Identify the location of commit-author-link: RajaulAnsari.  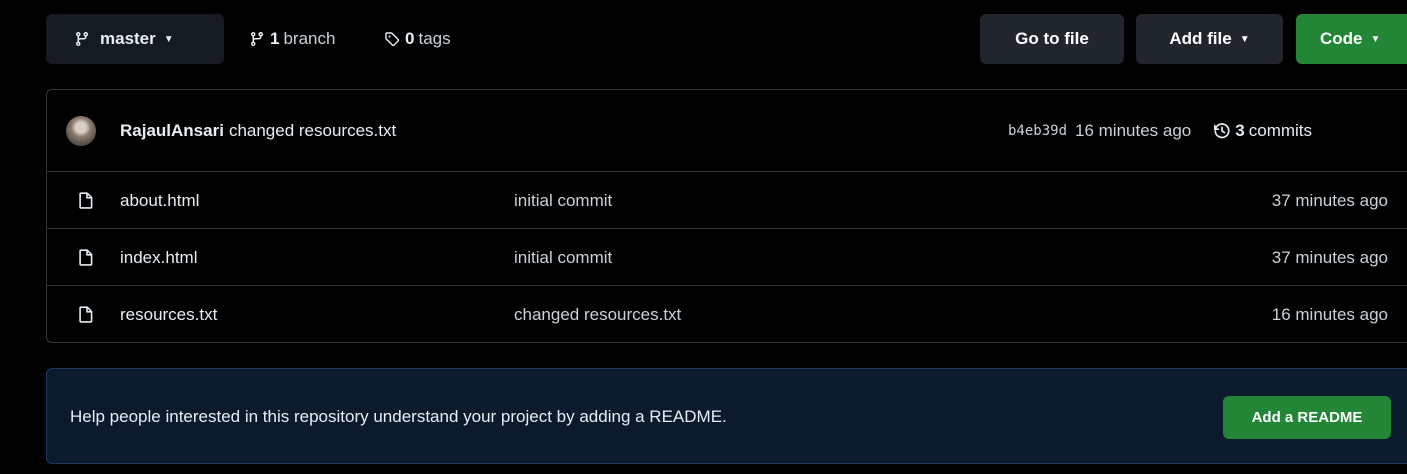
(172, 131).